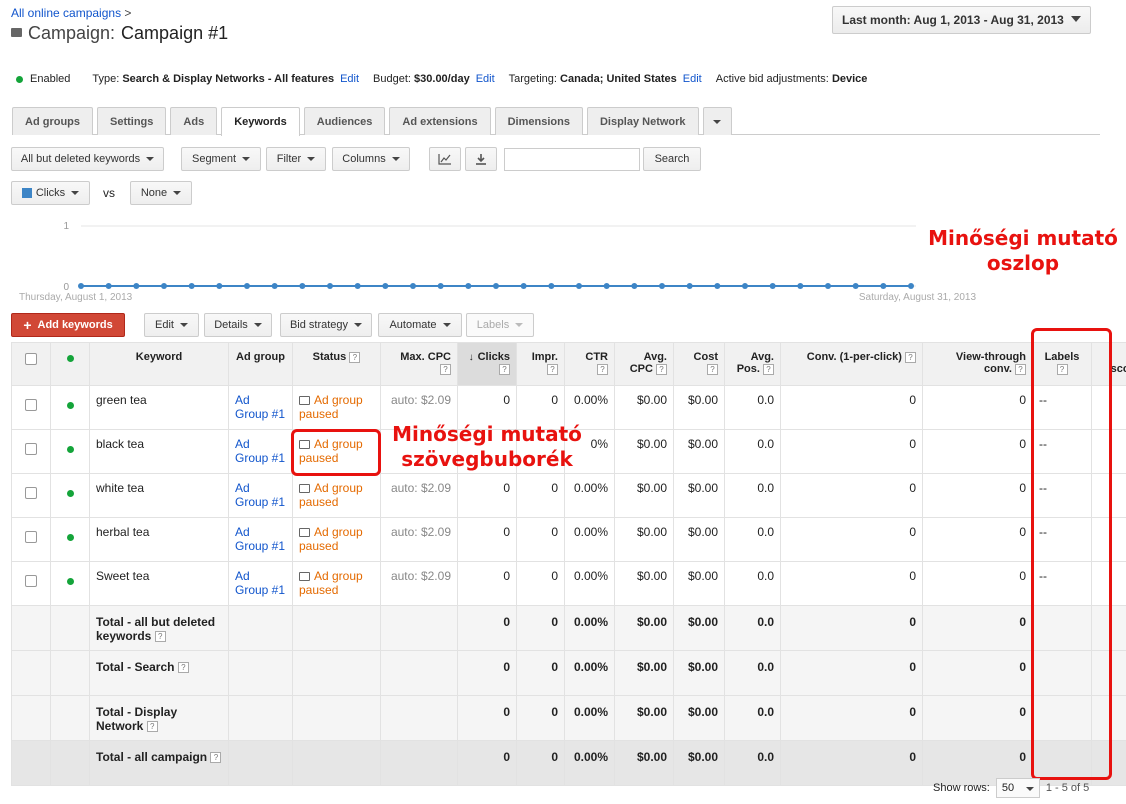 The image size is (1126, 804). I want to click on bid-strategy-dropdown: Bid strategy, so click(326, 325).